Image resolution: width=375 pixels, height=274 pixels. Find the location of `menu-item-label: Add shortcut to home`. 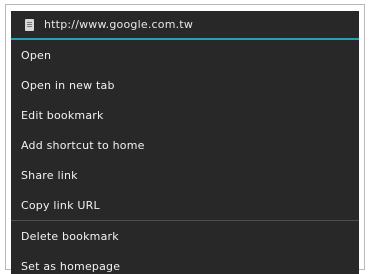

menu-item-label: Add shortcut to home is located at coordinates (83, 145).